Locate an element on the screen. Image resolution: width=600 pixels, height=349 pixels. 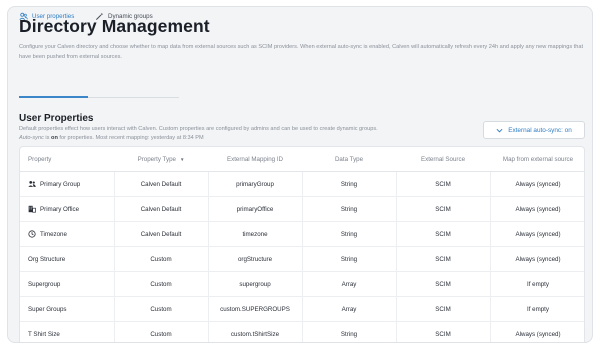
cell-property: Timezone is located at coordinates (67, 234).